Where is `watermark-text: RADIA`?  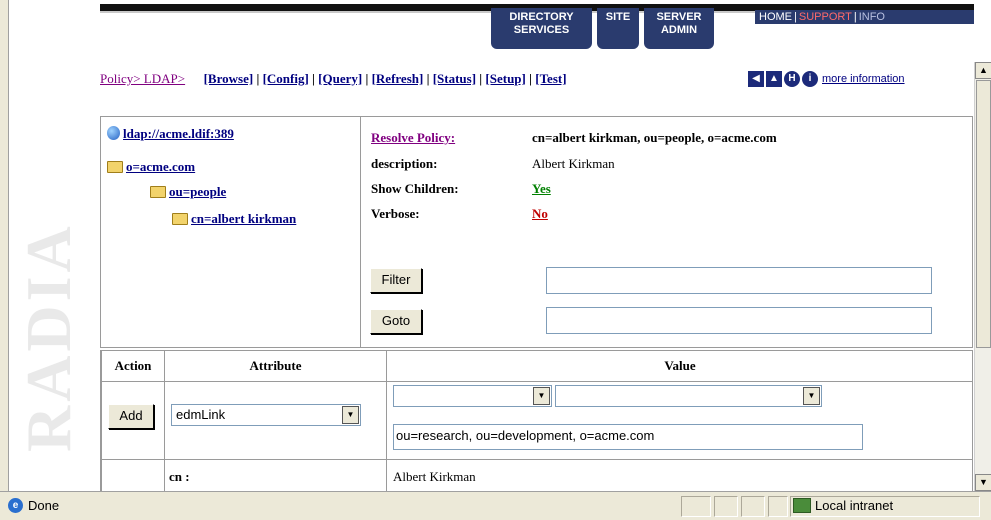 watermark-text: RADIA is located at coordinates (49, 337).